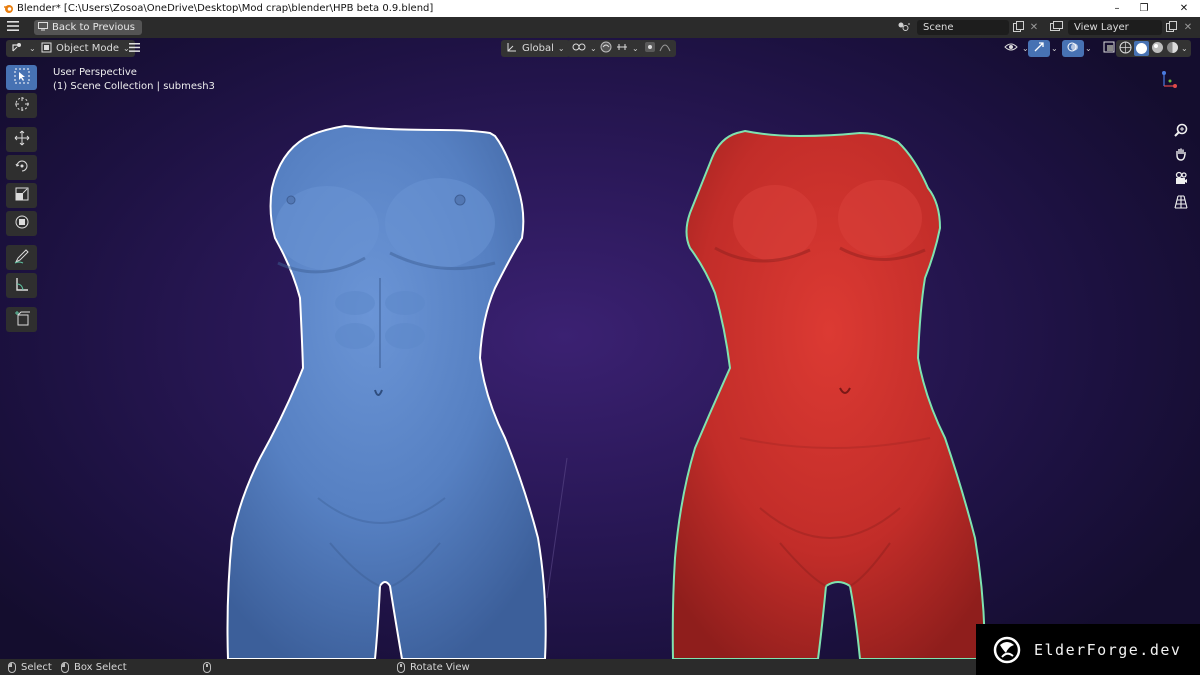  What do you see at coordinates (1109, 48) in the screenshot?
I see `xray-icon` at bounding box center [1109, 48].